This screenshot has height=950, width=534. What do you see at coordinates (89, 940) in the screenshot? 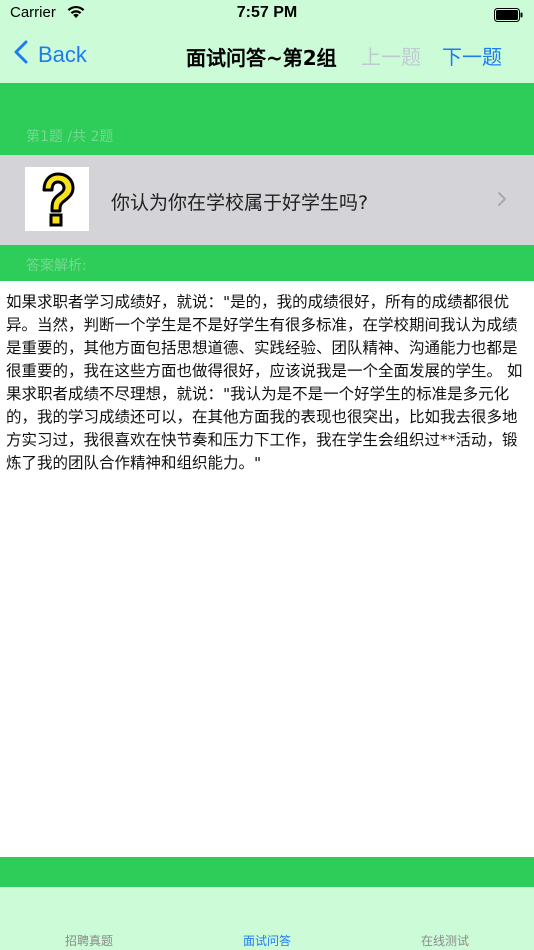
I see `tab-recruitment-questions: 招聘真题` at bounding box center [89, 940].